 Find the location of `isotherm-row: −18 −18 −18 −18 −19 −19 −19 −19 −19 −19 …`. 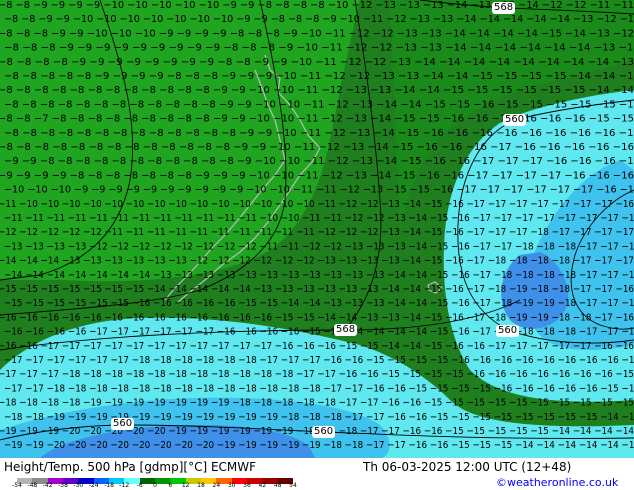

isotherm-row: −18 −18 −18 −18 −19 −19 −19 −19 −19 −19 … is located at coordinates (317, 403).